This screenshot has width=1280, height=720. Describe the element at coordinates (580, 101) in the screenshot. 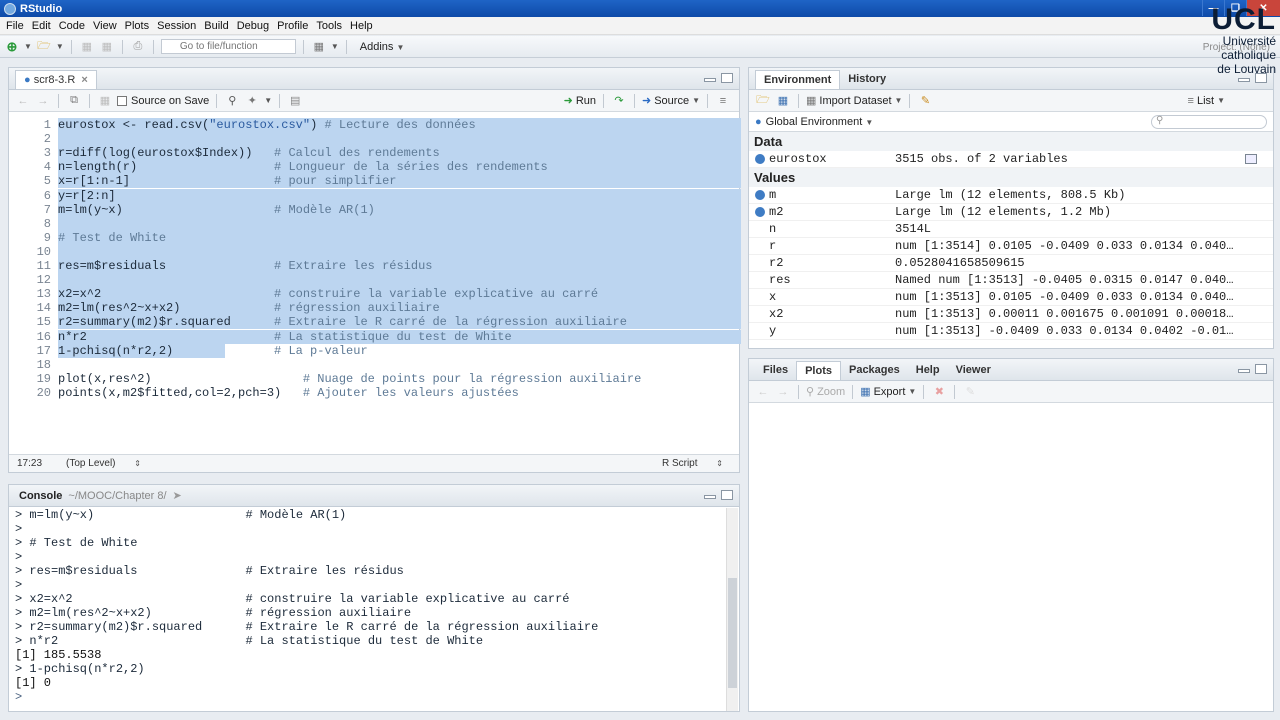

I see `run-button: ➜ Run` at that location.